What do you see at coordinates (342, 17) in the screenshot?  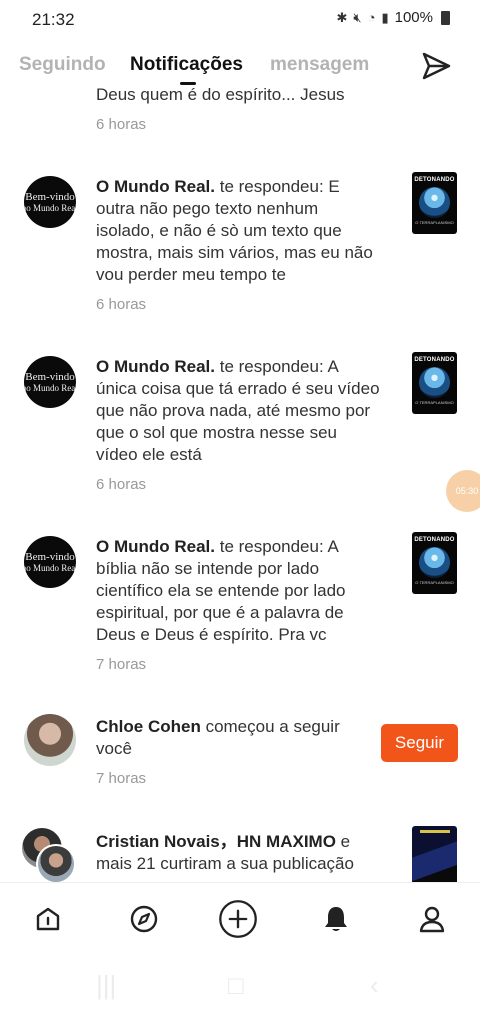 I see `bluetooth-icon: ✱` at bounding box center [342, 17].